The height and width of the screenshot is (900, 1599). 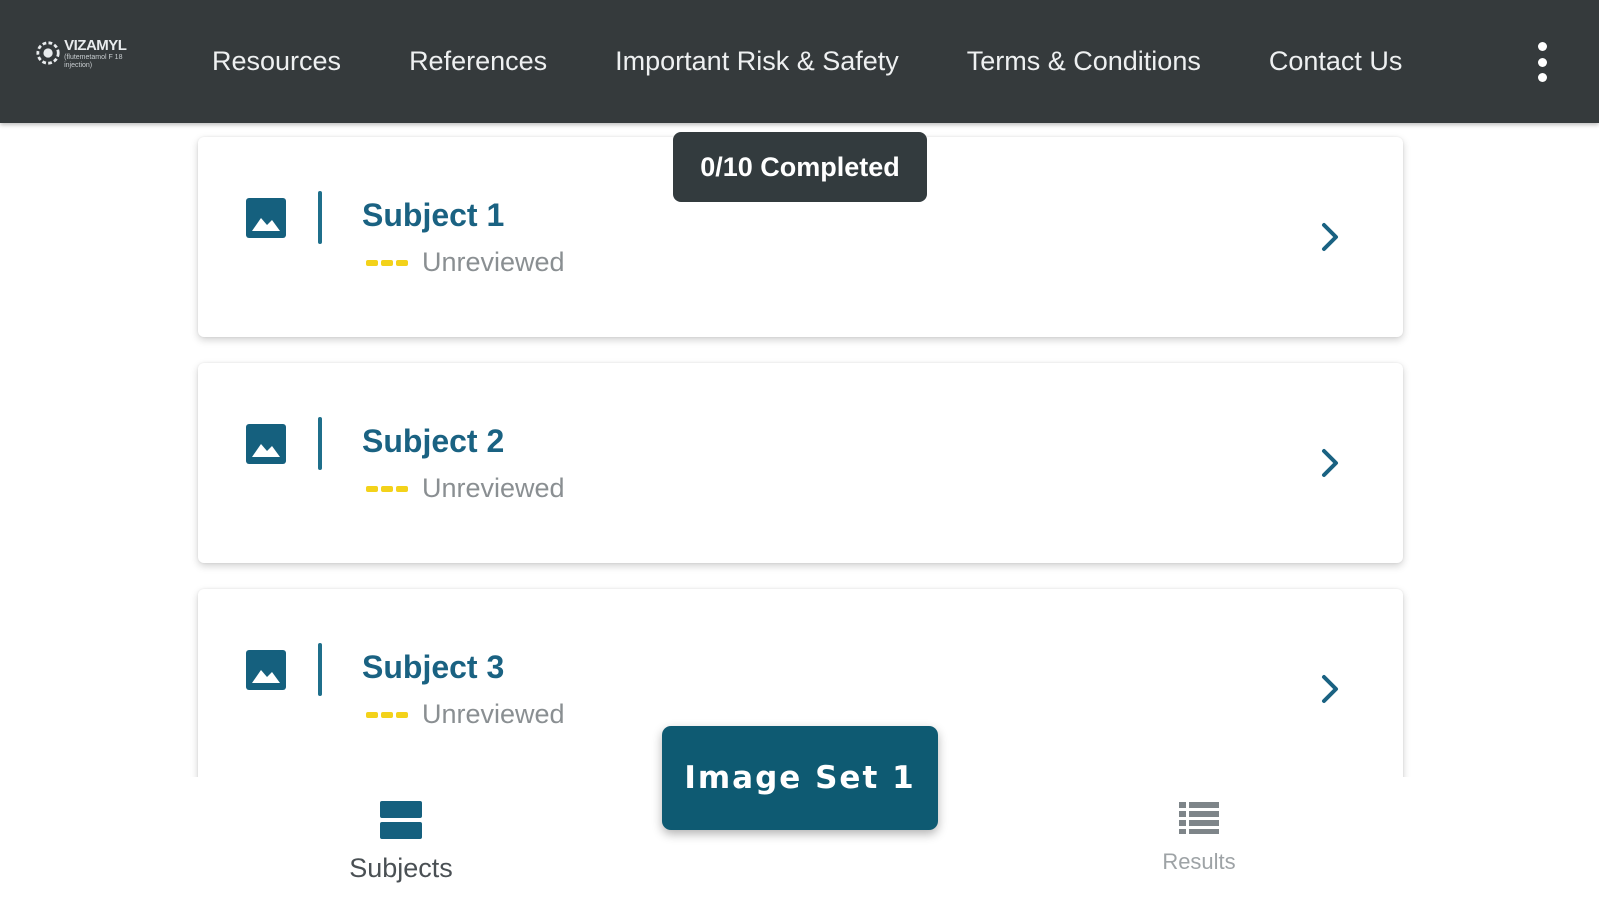 What do you see at coordinates (1199, 837) in the screenshot?
I see `tab-results: Results` at bounding box center [1199, 837].